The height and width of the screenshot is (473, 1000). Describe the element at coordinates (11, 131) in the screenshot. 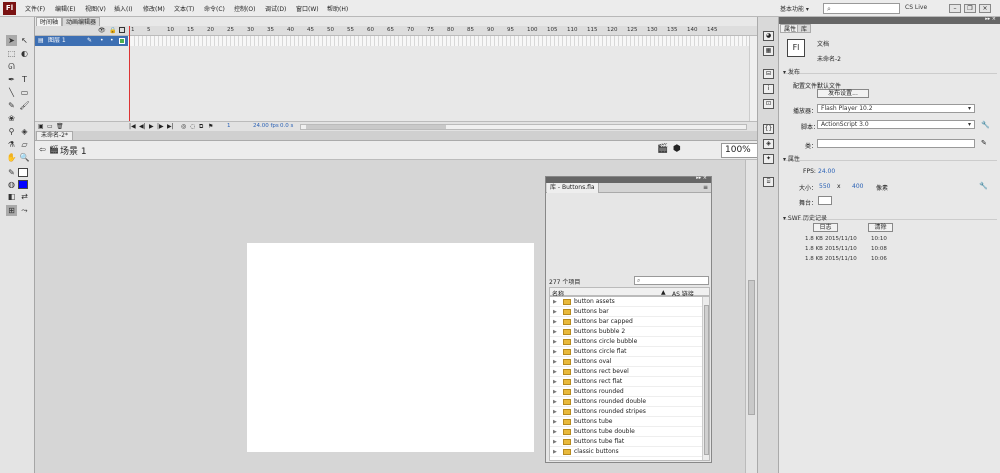

I see `bone-tool-icon: ⚲` at that location.